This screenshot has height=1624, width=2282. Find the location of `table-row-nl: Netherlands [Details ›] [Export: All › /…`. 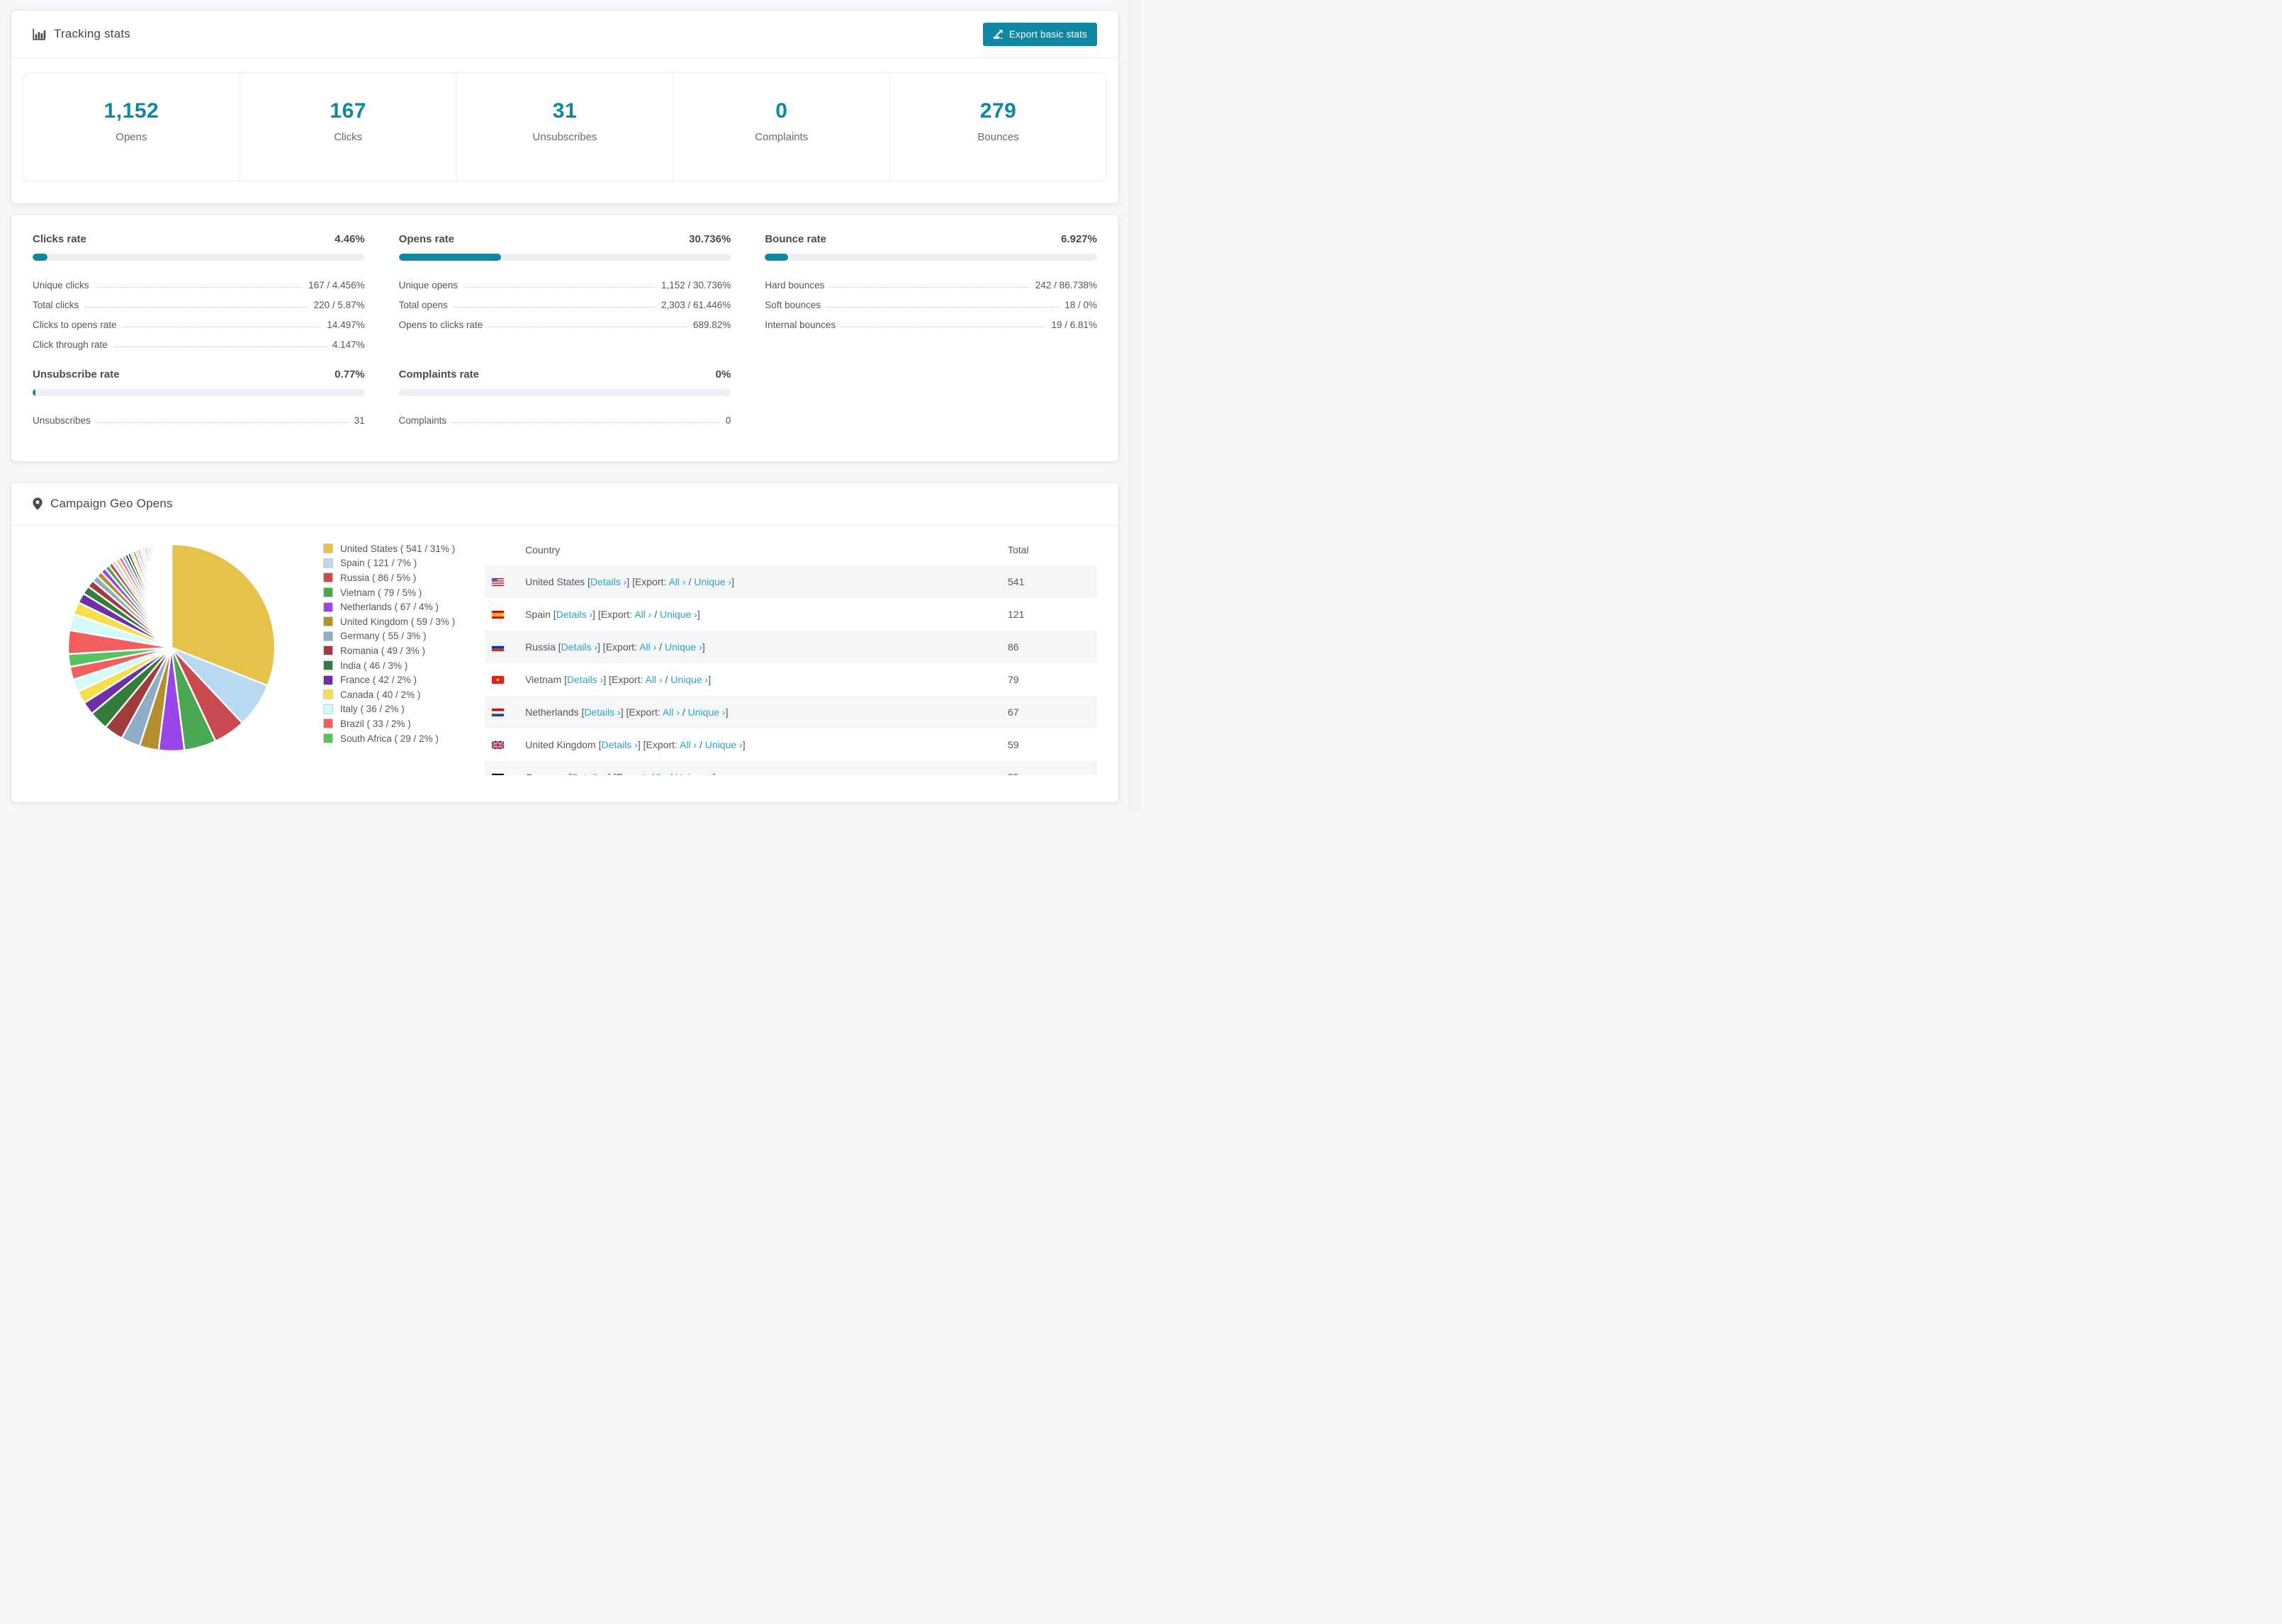

table-row-nl: Netherlands [Details ›] [Export: All › /… is located at coordinates (791, 712).